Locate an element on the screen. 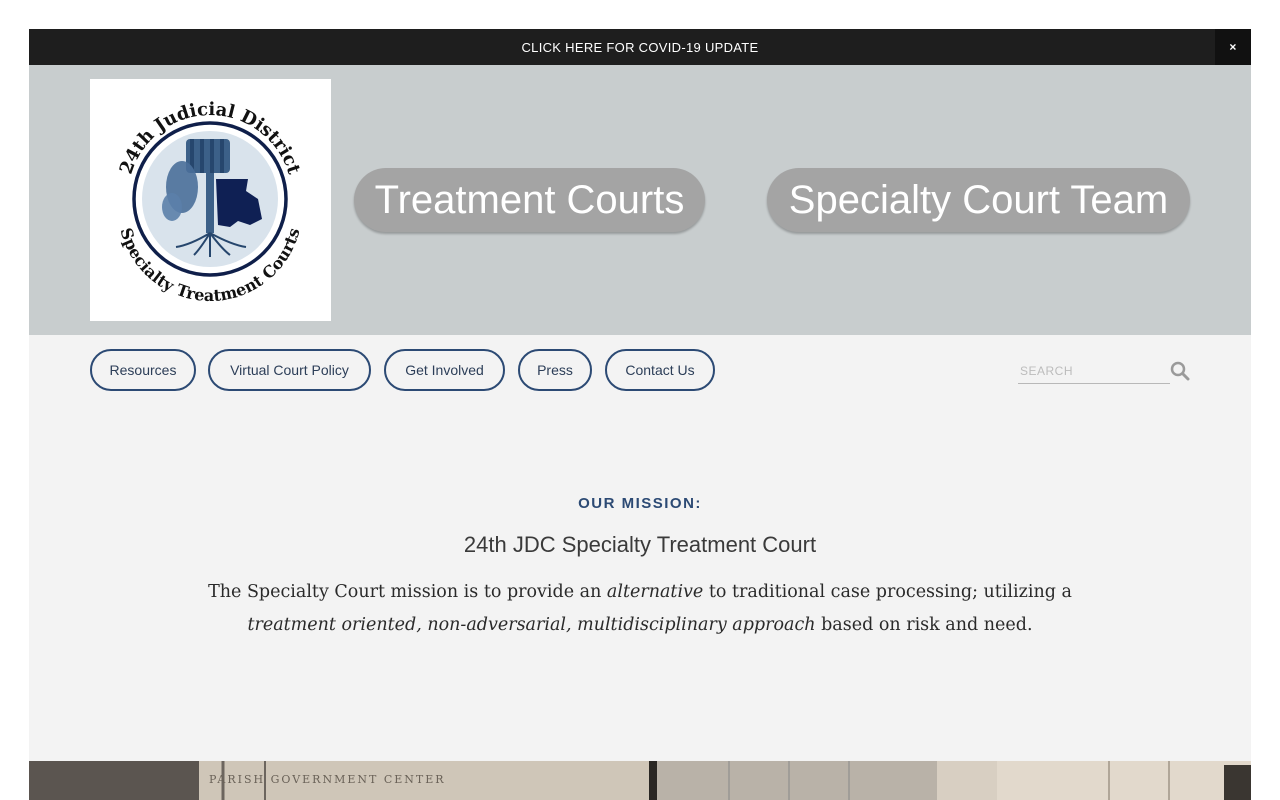 The width and height of the screenshot is (1280, 800). nav-item-label: Press is located at coordinates (555, 370).